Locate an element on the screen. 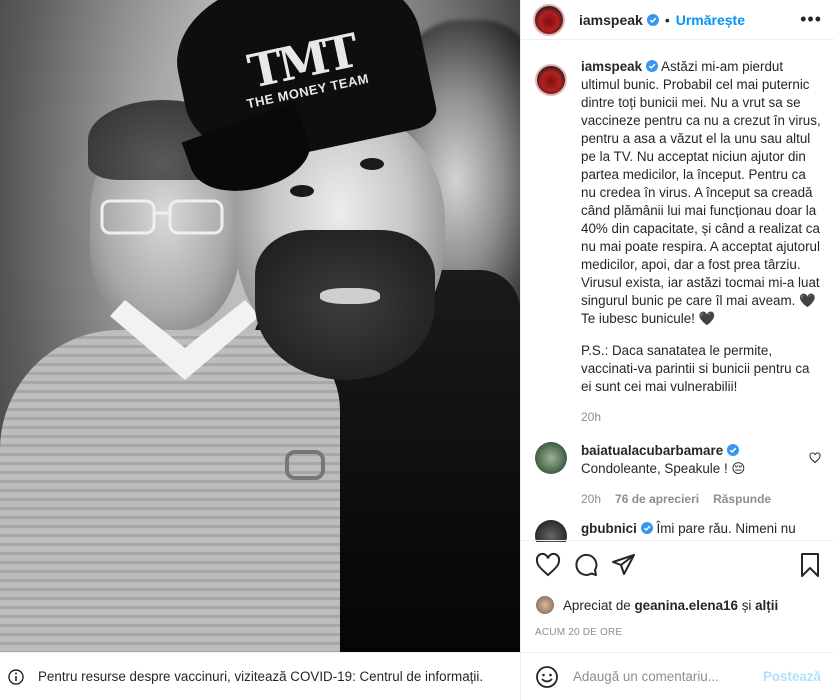 This screenshot has height=700, width=834. likes-summary: Apreciat de geanina.elena16 și alții is located at coordinates (679, 605).